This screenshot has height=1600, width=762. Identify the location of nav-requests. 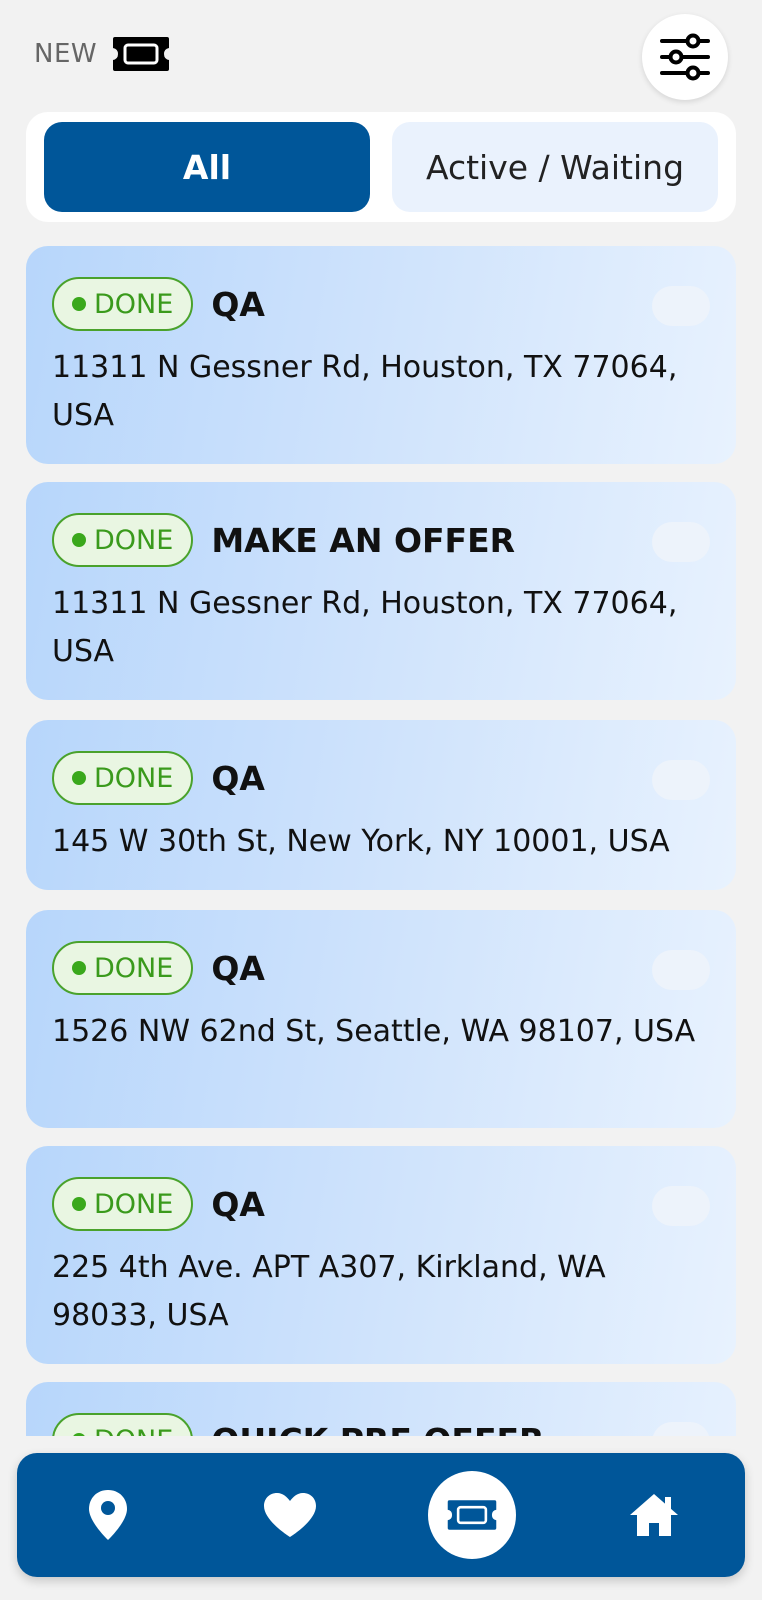
(472, 1515).